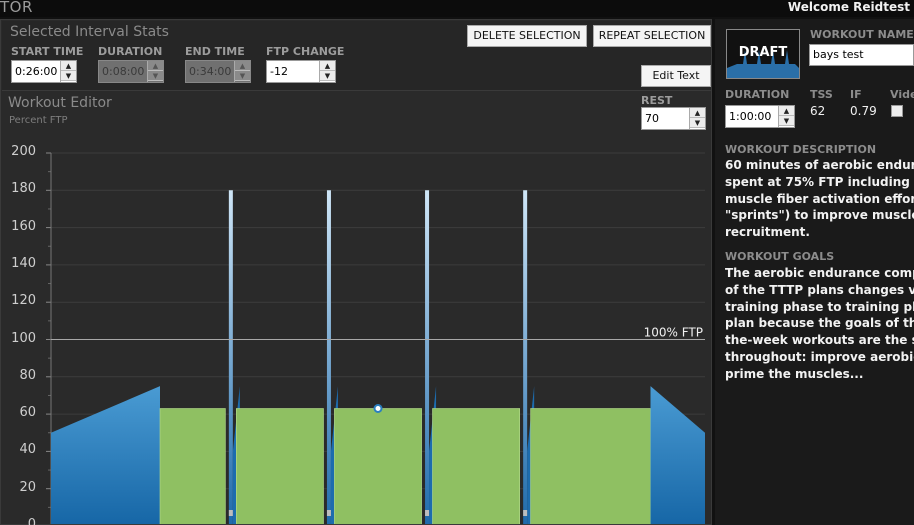 The image size is (914, 525). I want to click on ftp-change-value: -12, so click(279, 71).